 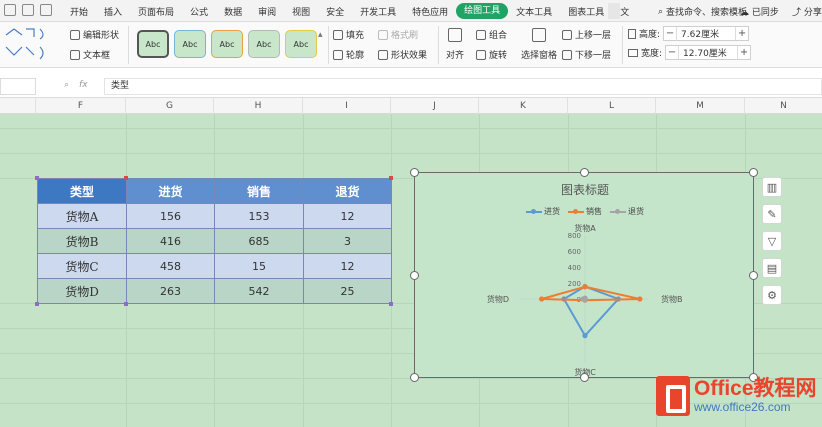 I want to click on tab-formulas: 公式, so click(x=199, y=11).